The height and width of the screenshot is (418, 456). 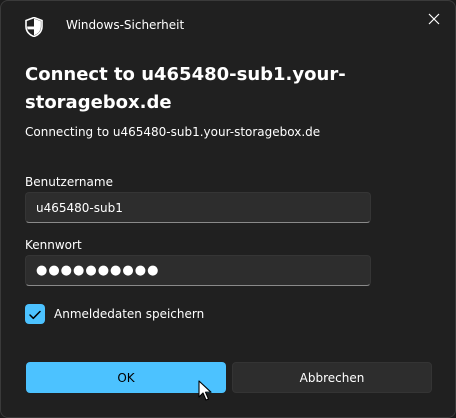 I want to click on close-button, so click(x=434, y=19).